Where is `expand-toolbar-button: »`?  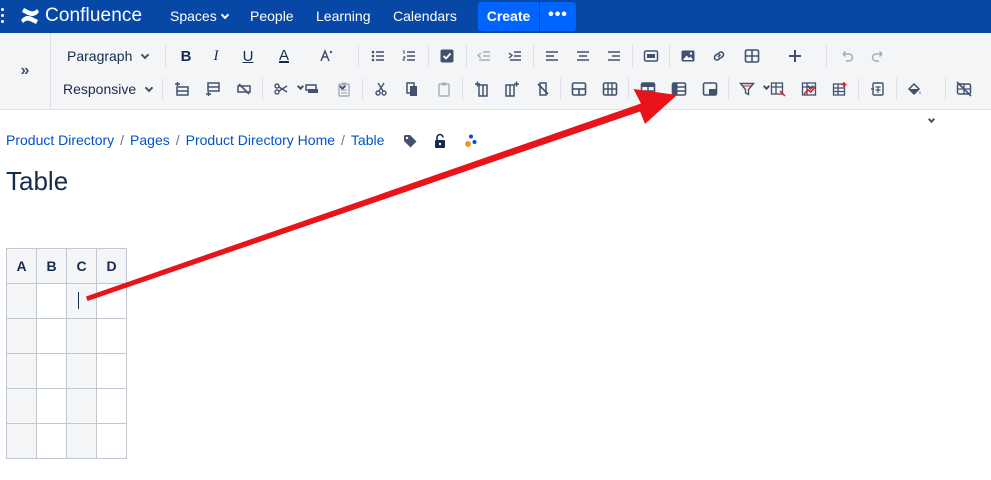 expand-toolbar-button: » is located at coordinates (25, 71).